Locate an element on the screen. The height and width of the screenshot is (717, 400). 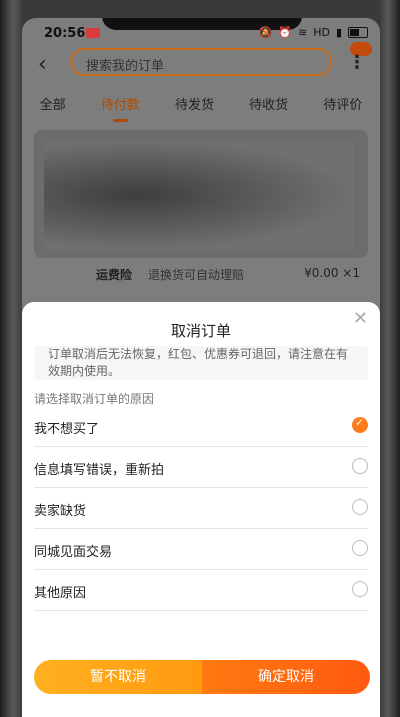
status-icons: 🔕 ⏰ ≋ HD ▮ is located at coordinates (313, 32).